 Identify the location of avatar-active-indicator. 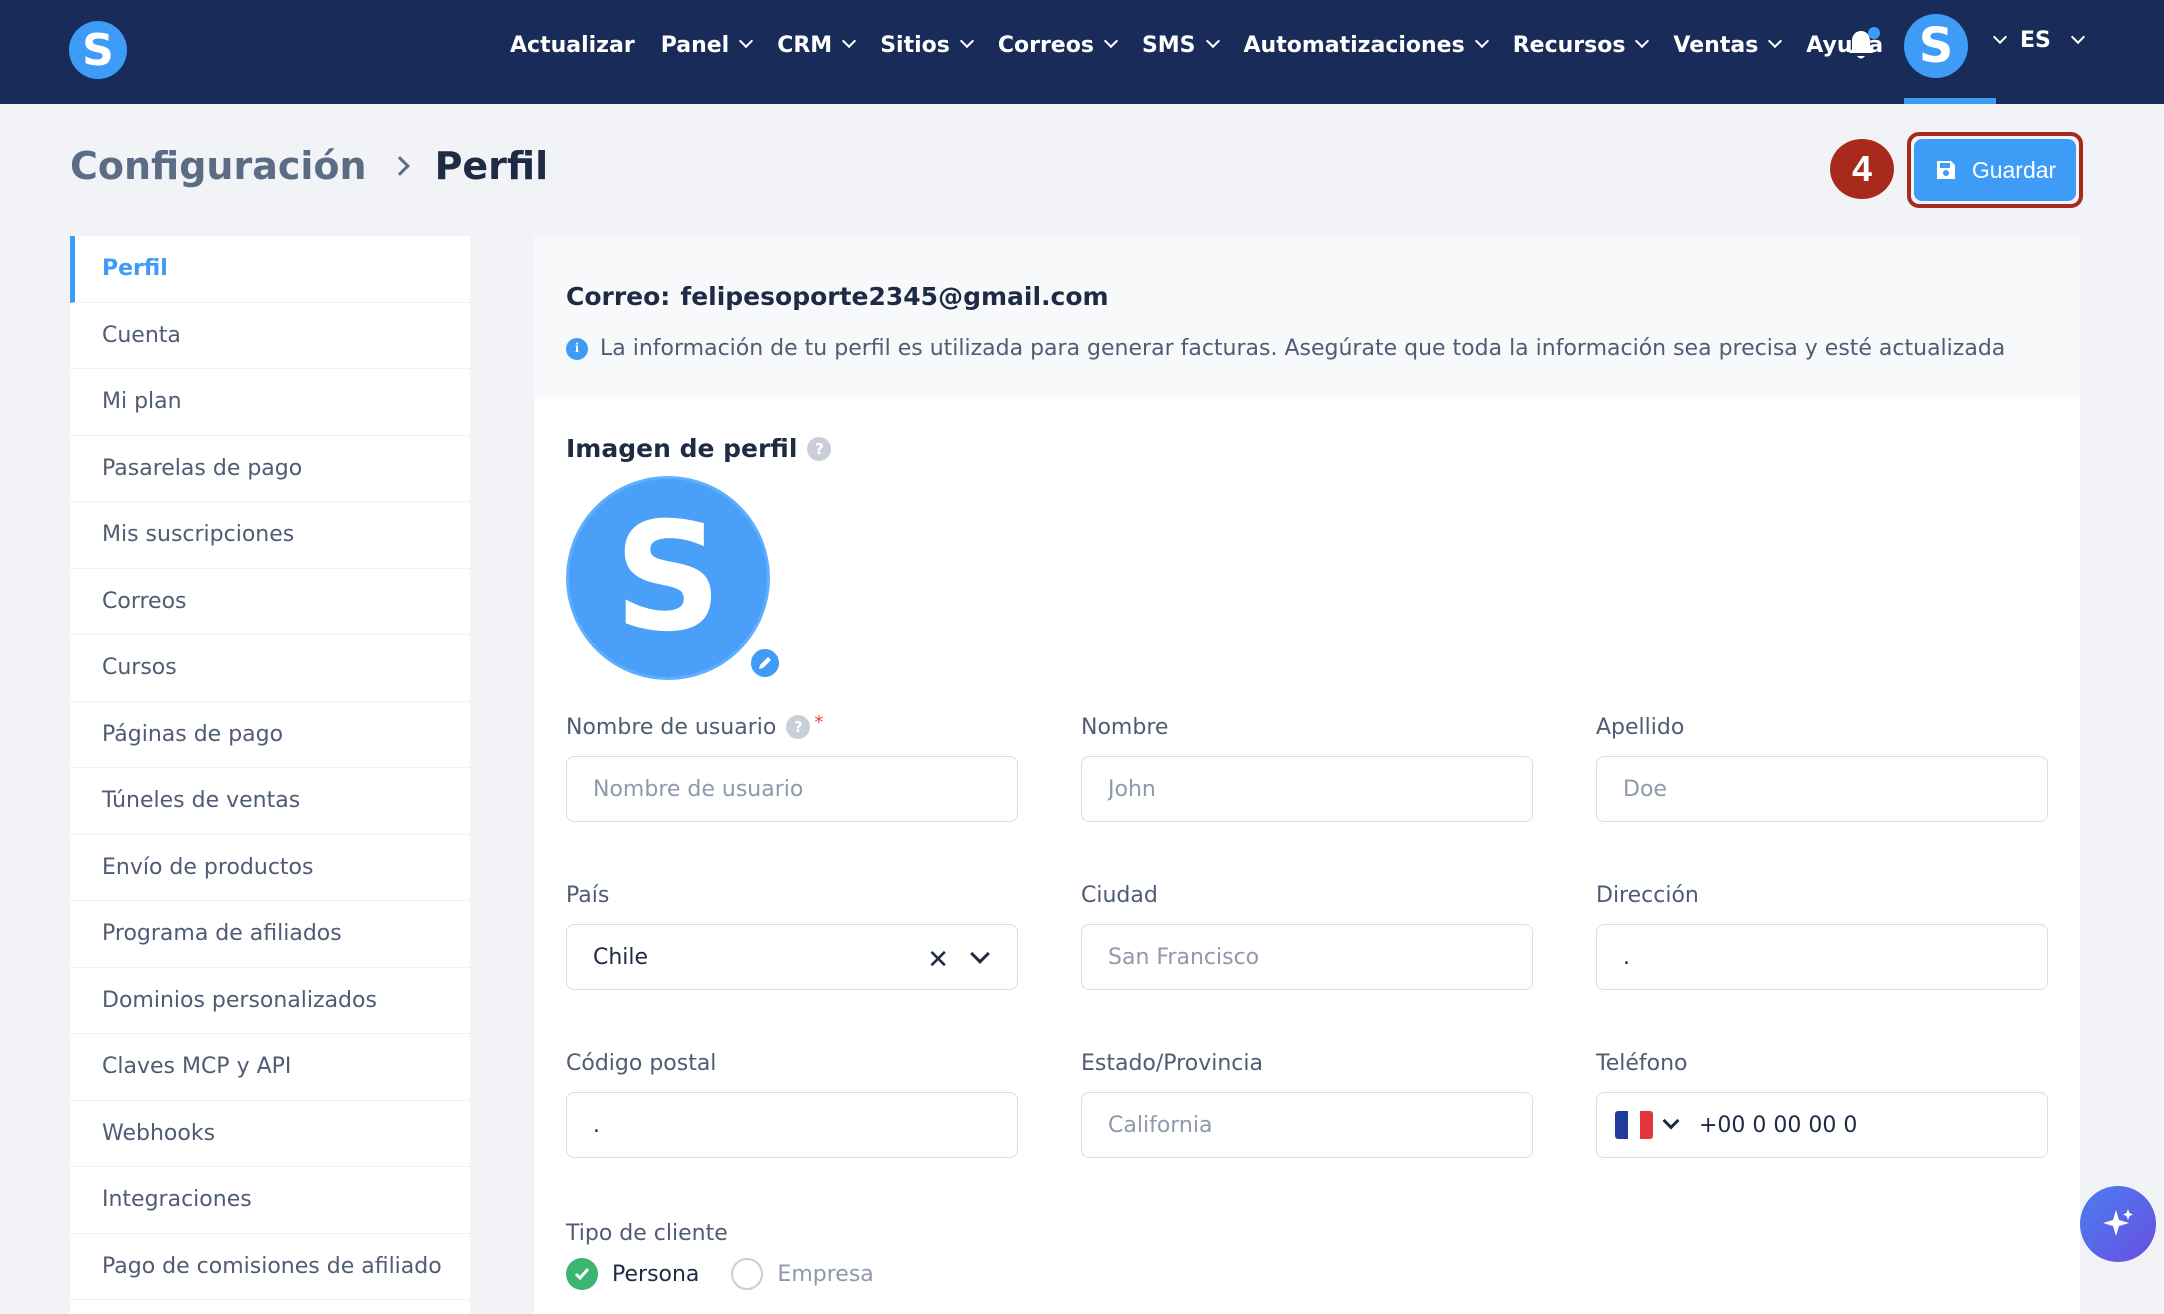
(1950, 101).